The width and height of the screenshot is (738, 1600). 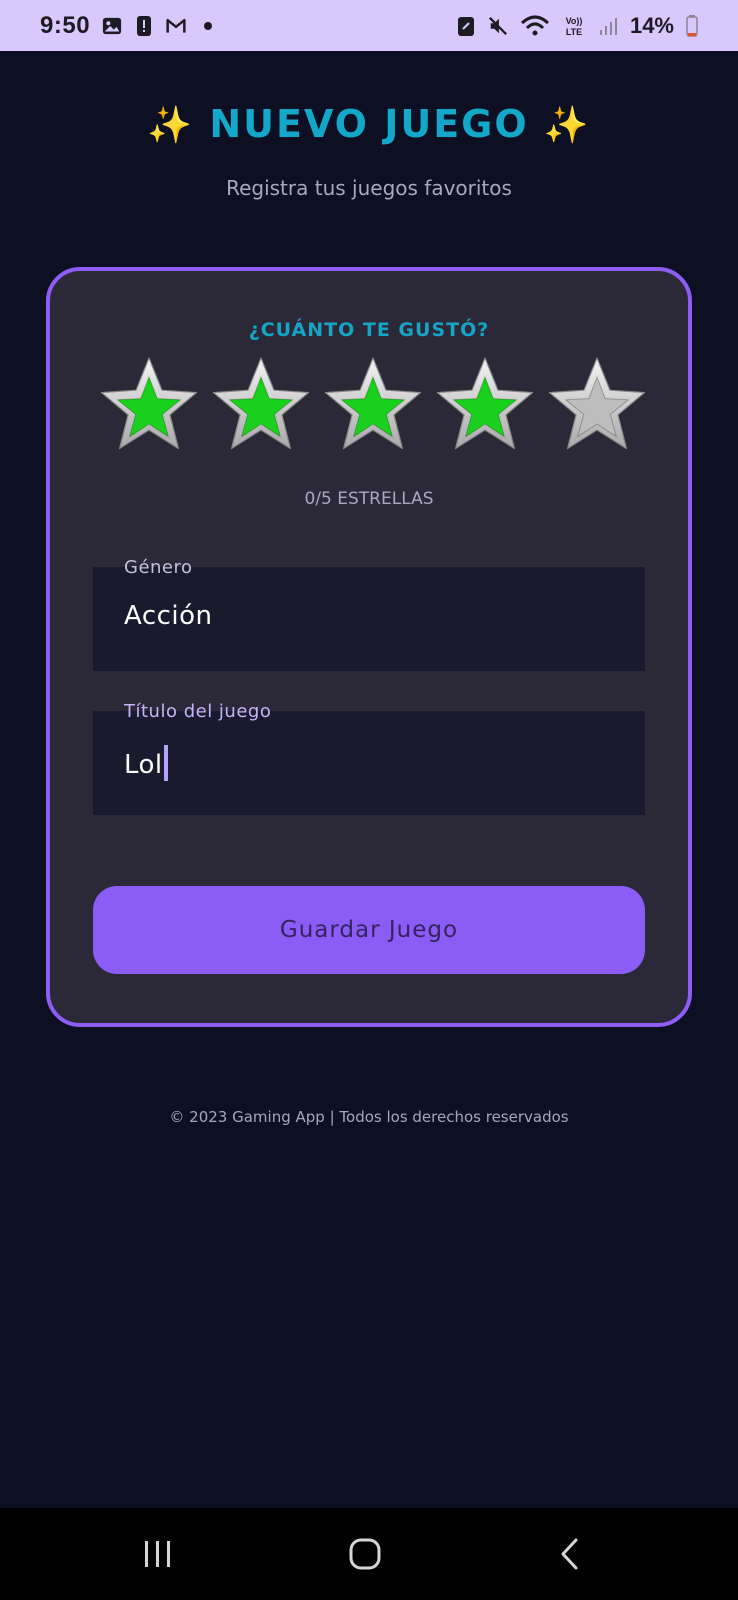 I want to click on rating-question: ¿CUÁNTO TE GUSTÓ?, so click(x=369, y=330).